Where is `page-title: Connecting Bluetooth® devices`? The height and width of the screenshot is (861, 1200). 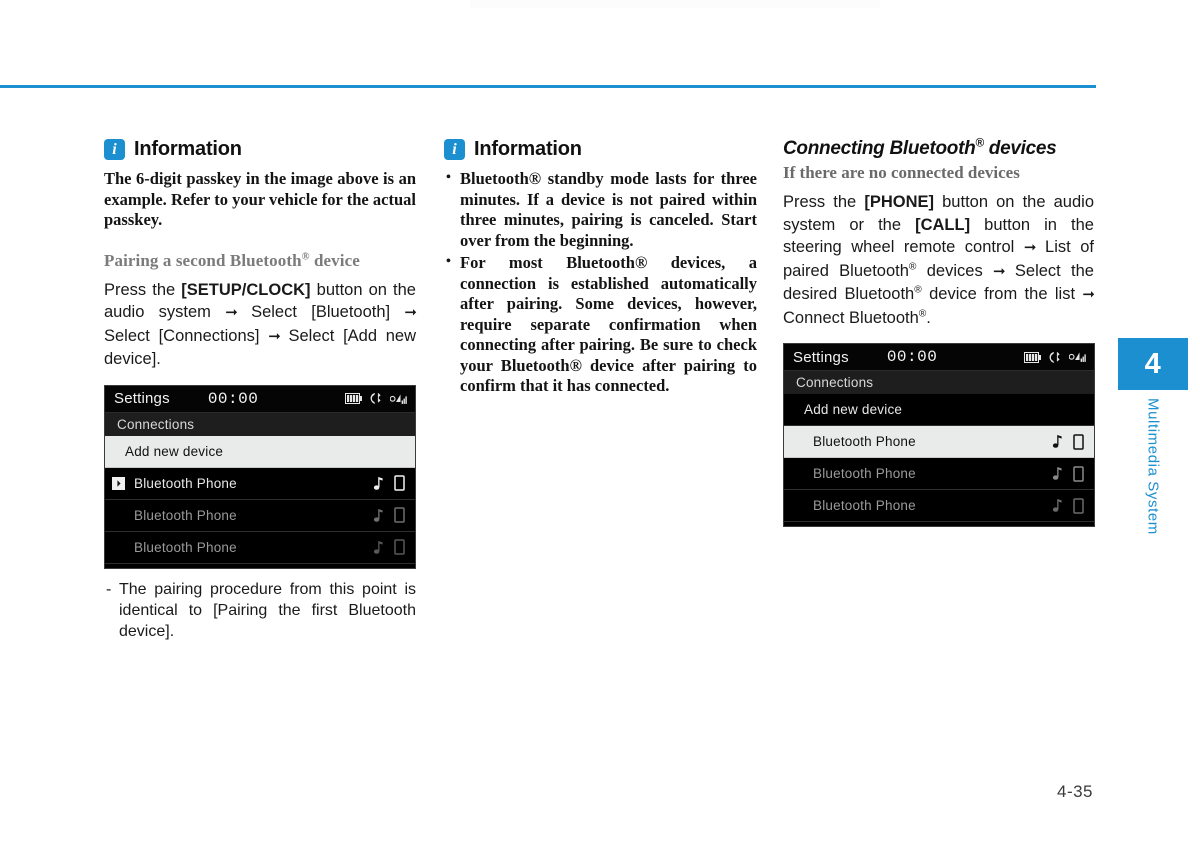
page-title: Connecting Bluetooth® devices is located at coordinates (938, 148).